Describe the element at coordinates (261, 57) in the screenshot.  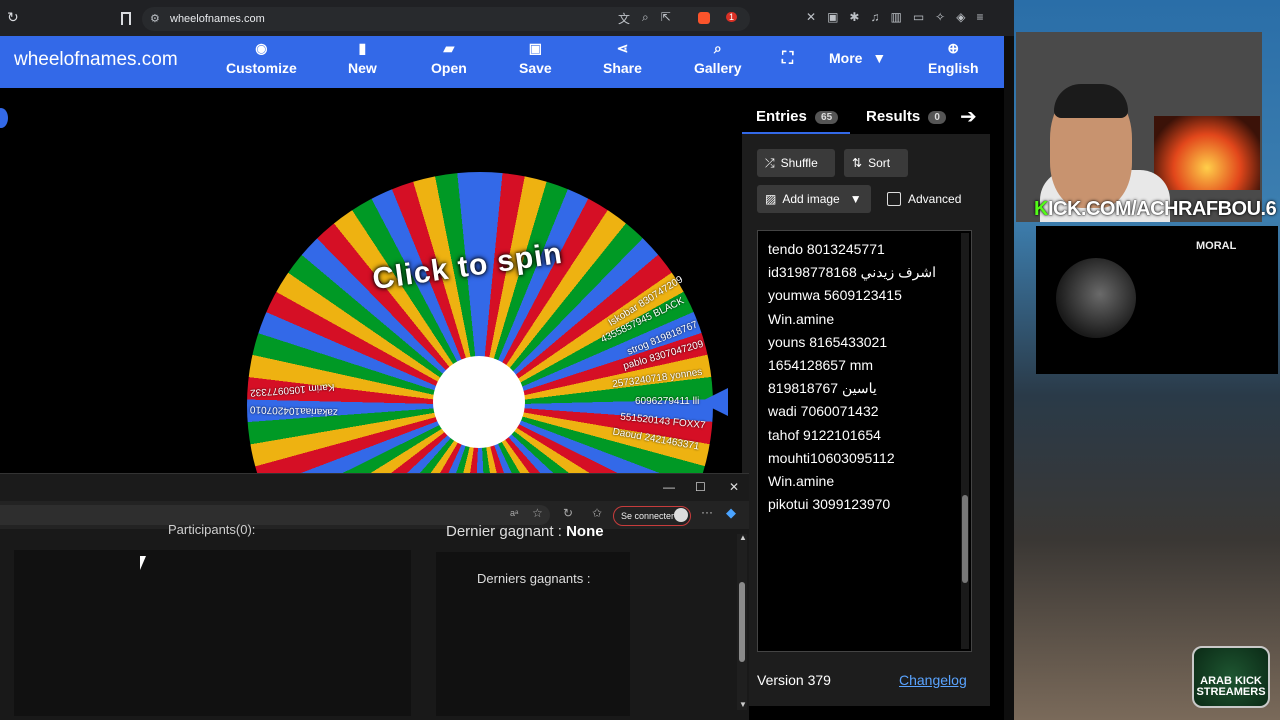
I see `customize-button: ◉ Customize` at that location.